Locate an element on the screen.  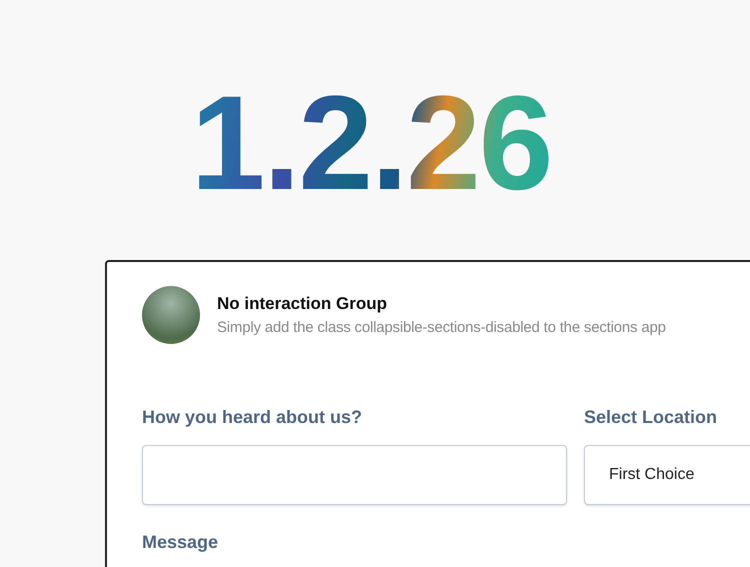
section-description: Simply add the class collapsible-sections-disabled to the sections app is located at coordinates (441, 328).